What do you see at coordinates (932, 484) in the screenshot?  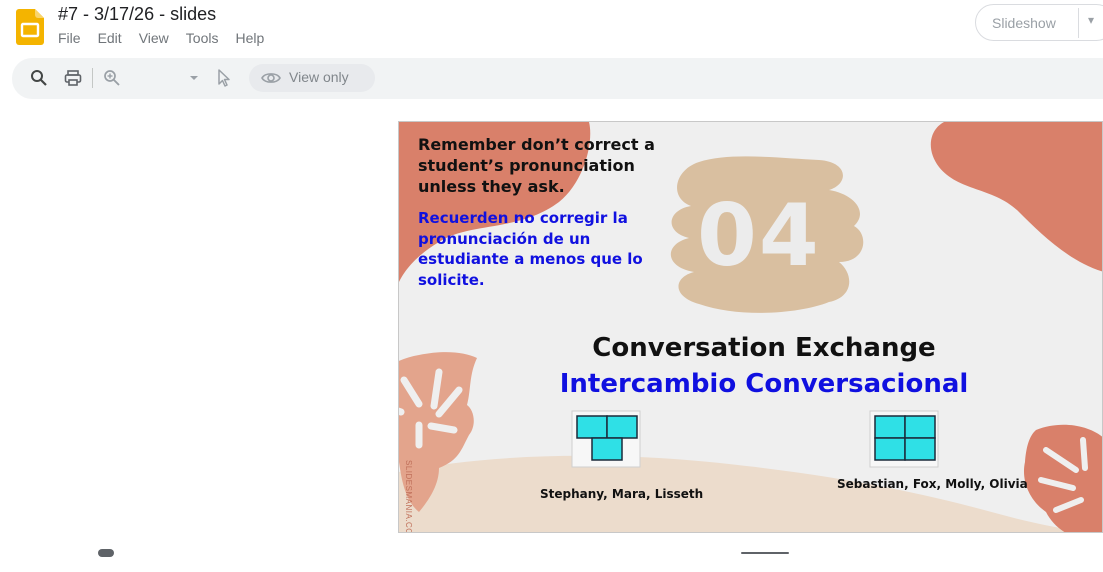 I see `group-2-names: Sebastian, Fox, Molly, Olivia` at bounding box center [932, 484].